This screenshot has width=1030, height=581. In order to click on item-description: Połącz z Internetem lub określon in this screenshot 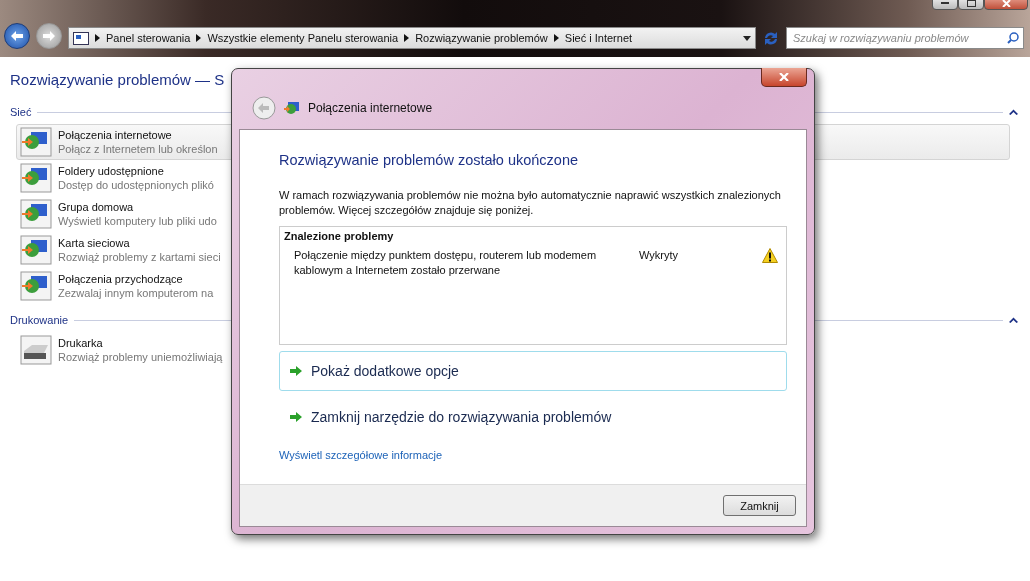, I will do `click(138, 149)`.